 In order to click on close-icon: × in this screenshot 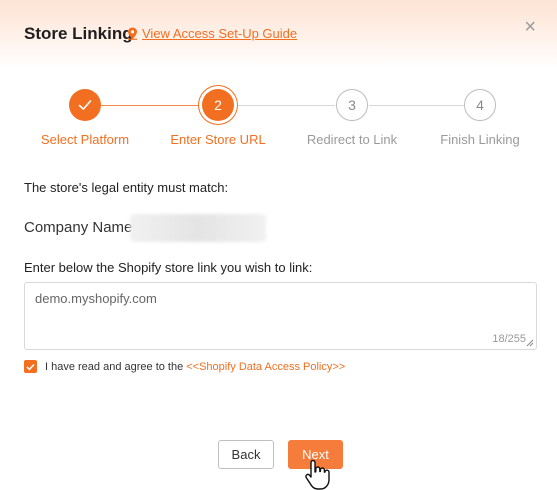, I will do `click(530, 27)`.